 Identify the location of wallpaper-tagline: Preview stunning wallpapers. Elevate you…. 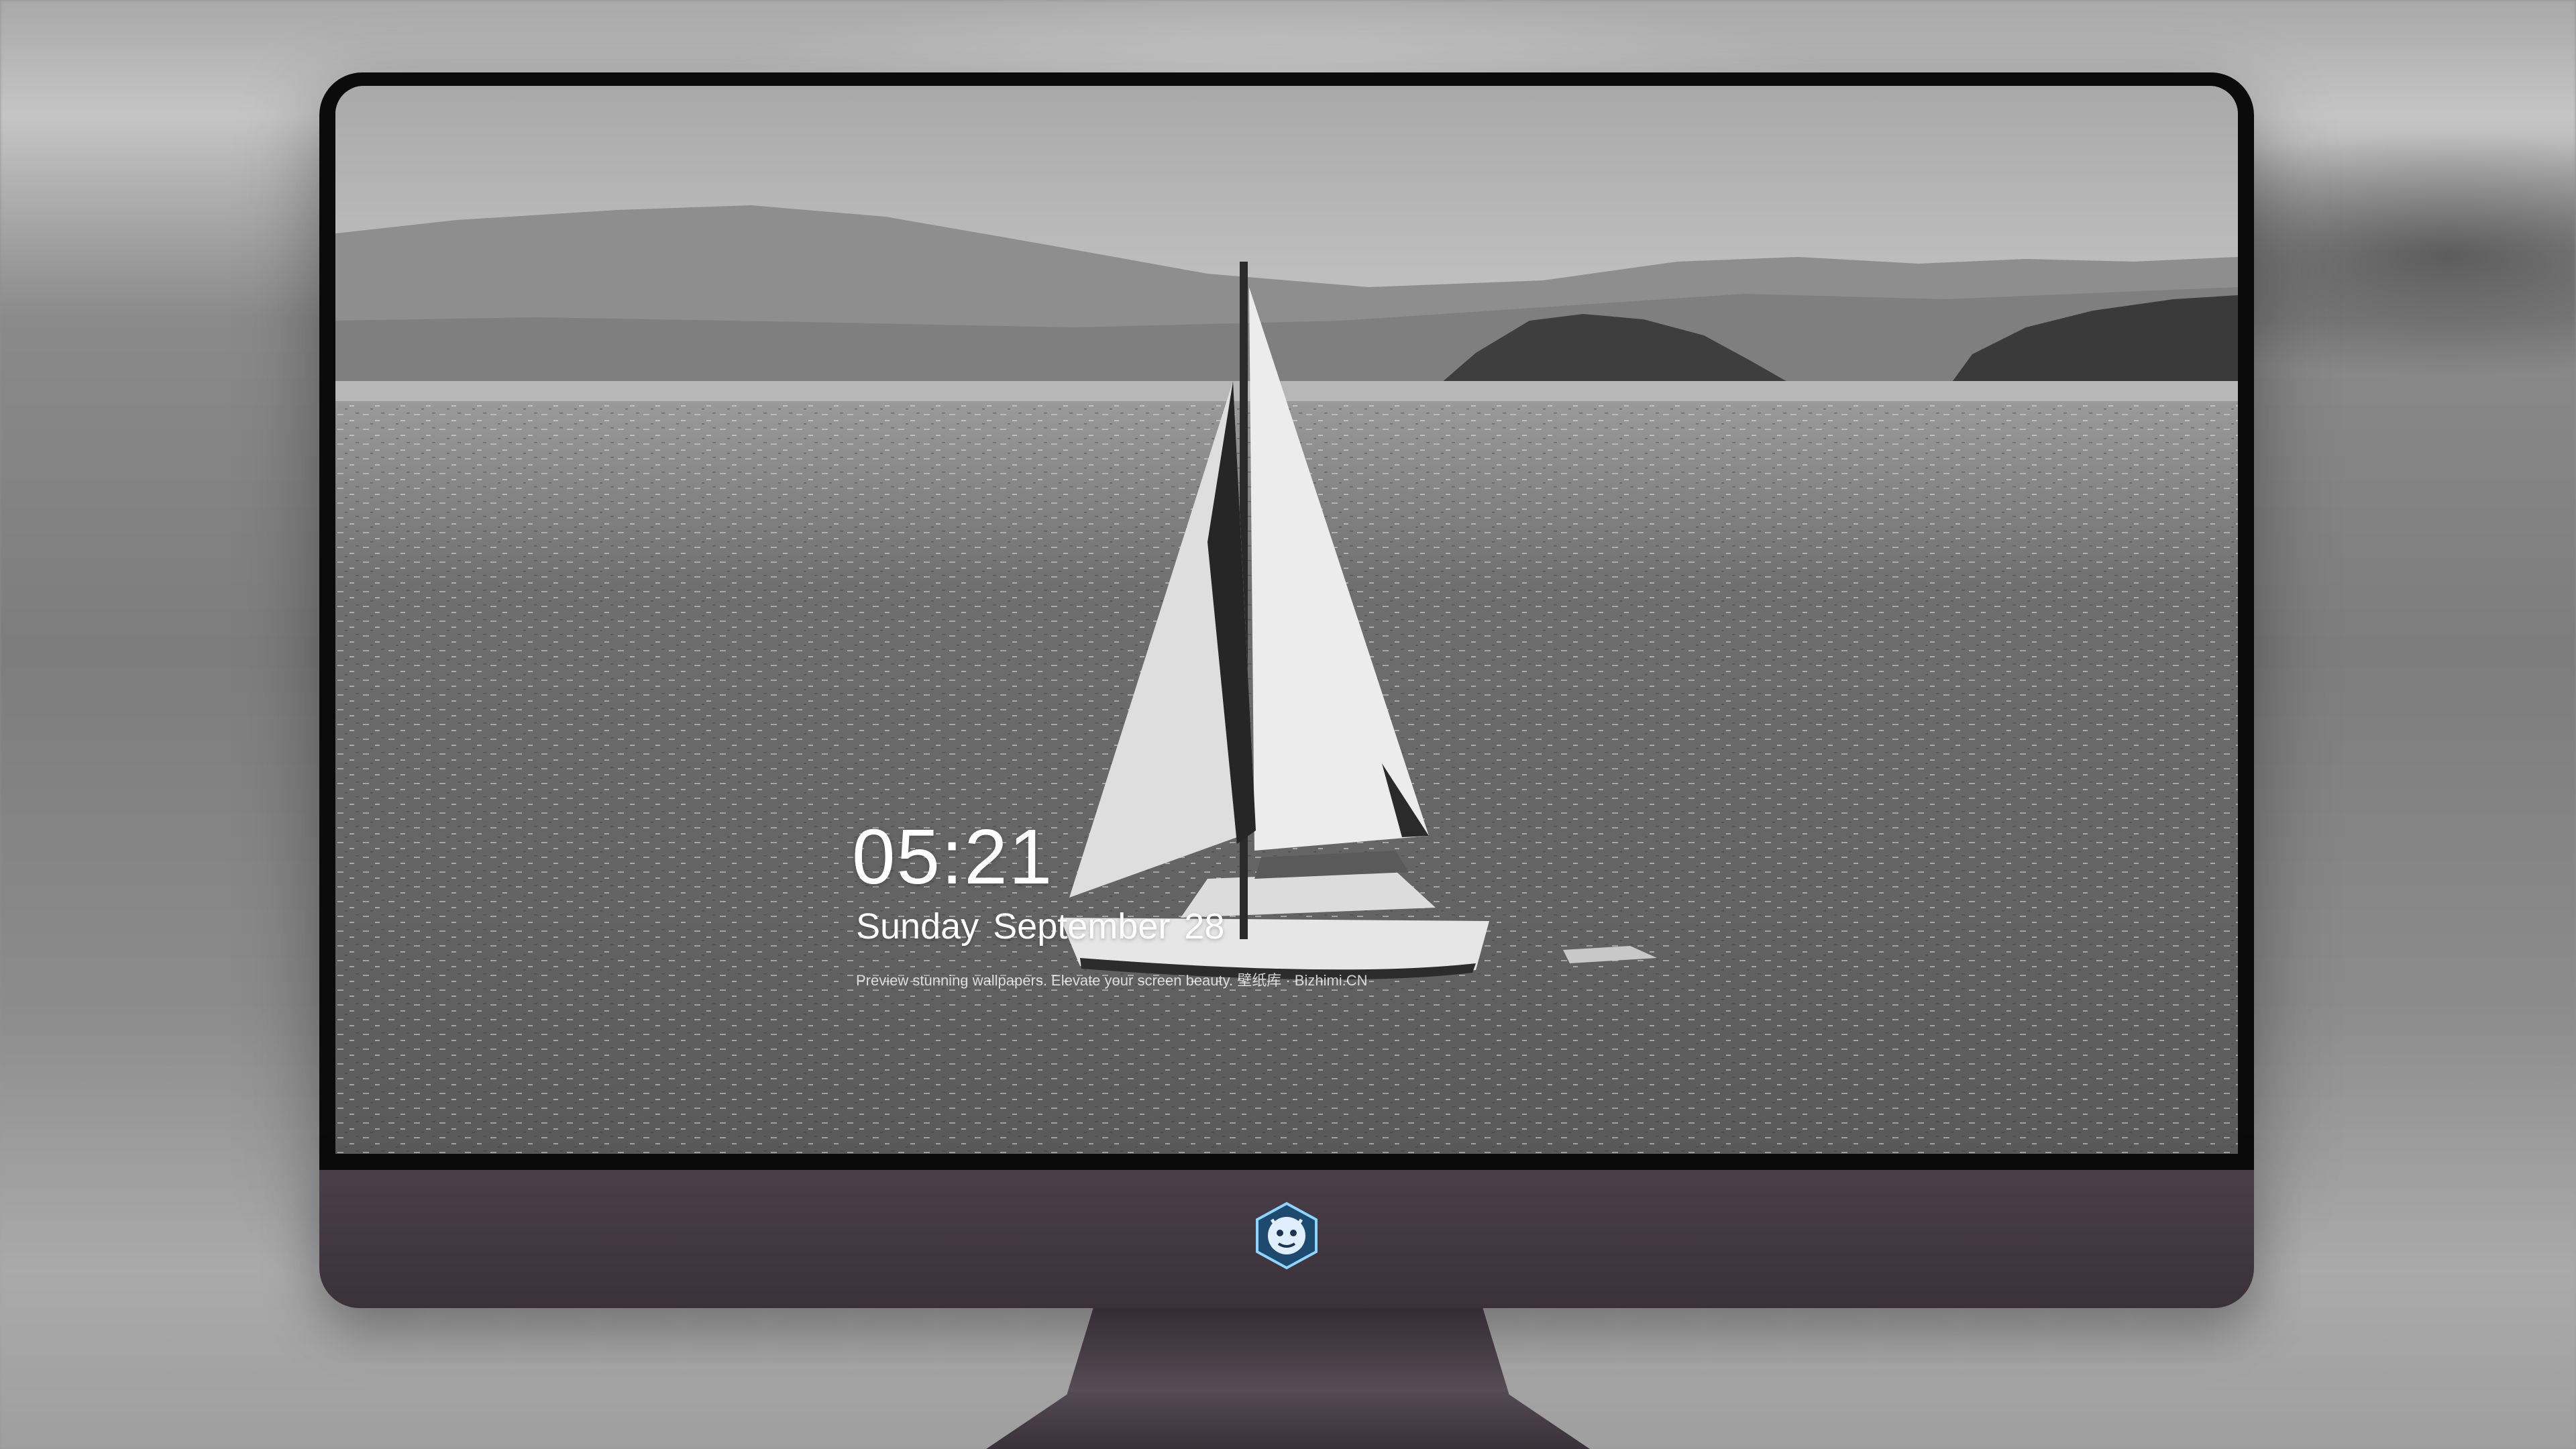
(1112, 980).